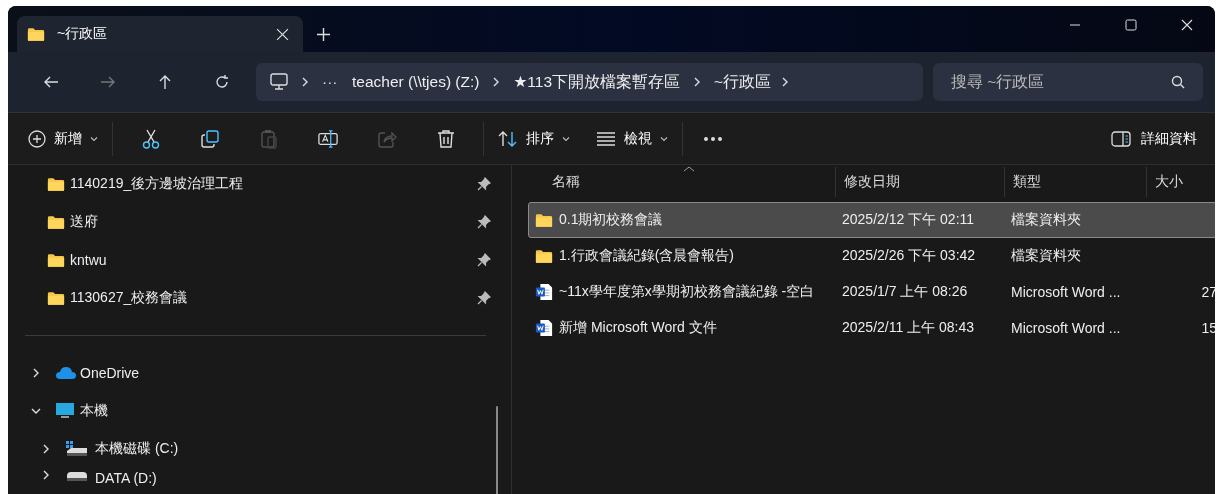  Describe the element at coordinates (497, 450) in the screenshot. I see `scrollbar` at that location.